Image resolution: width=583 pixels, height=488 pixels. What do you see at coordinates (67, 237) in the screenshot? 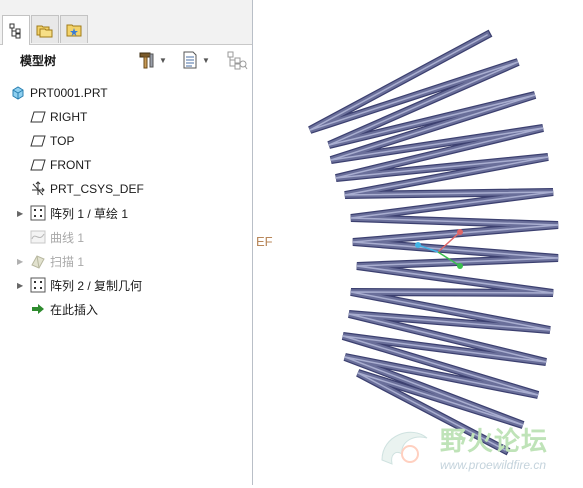
I see `tree-item-label: 曲线 1` at bounding box center [67, 237].